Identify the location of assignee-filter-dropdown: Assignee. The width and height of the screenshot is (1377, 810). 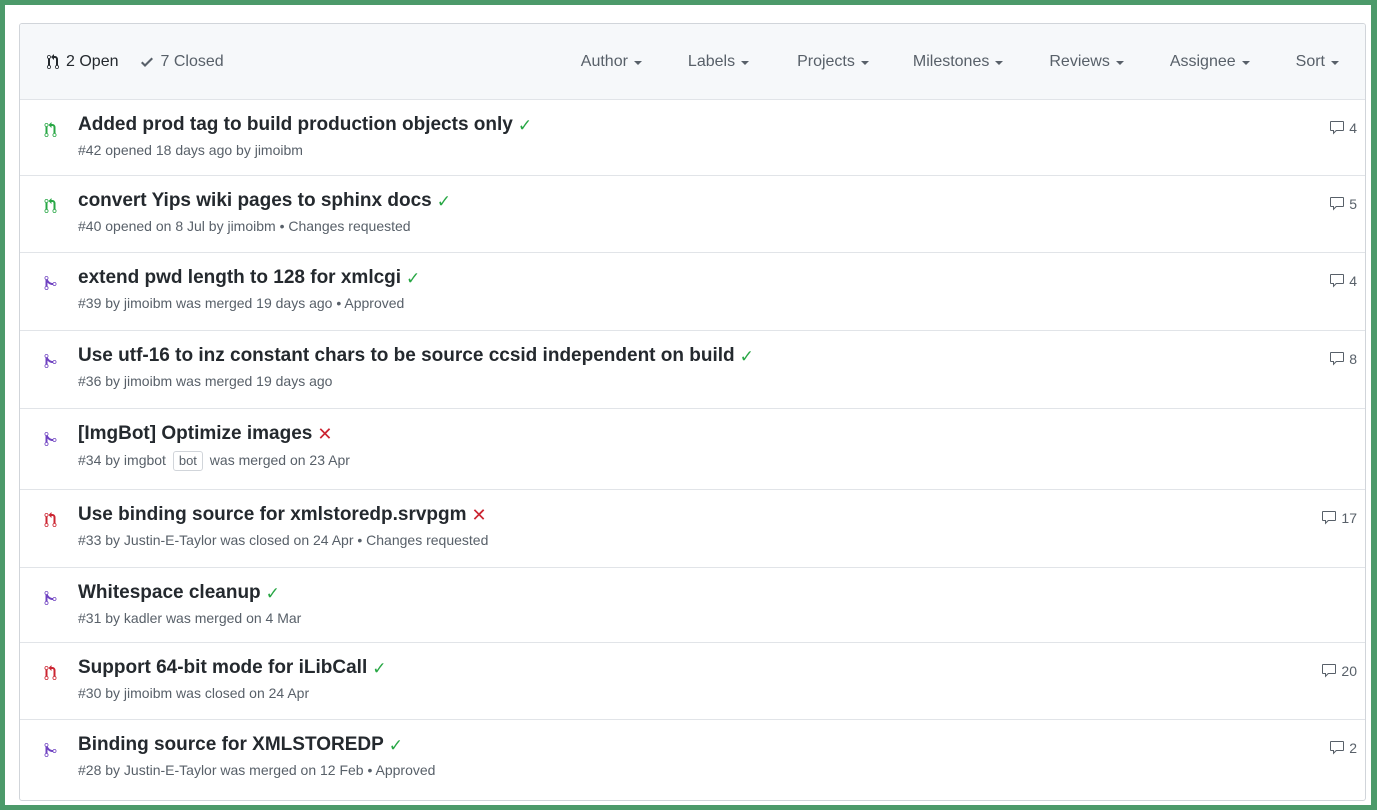
(1210, 62).